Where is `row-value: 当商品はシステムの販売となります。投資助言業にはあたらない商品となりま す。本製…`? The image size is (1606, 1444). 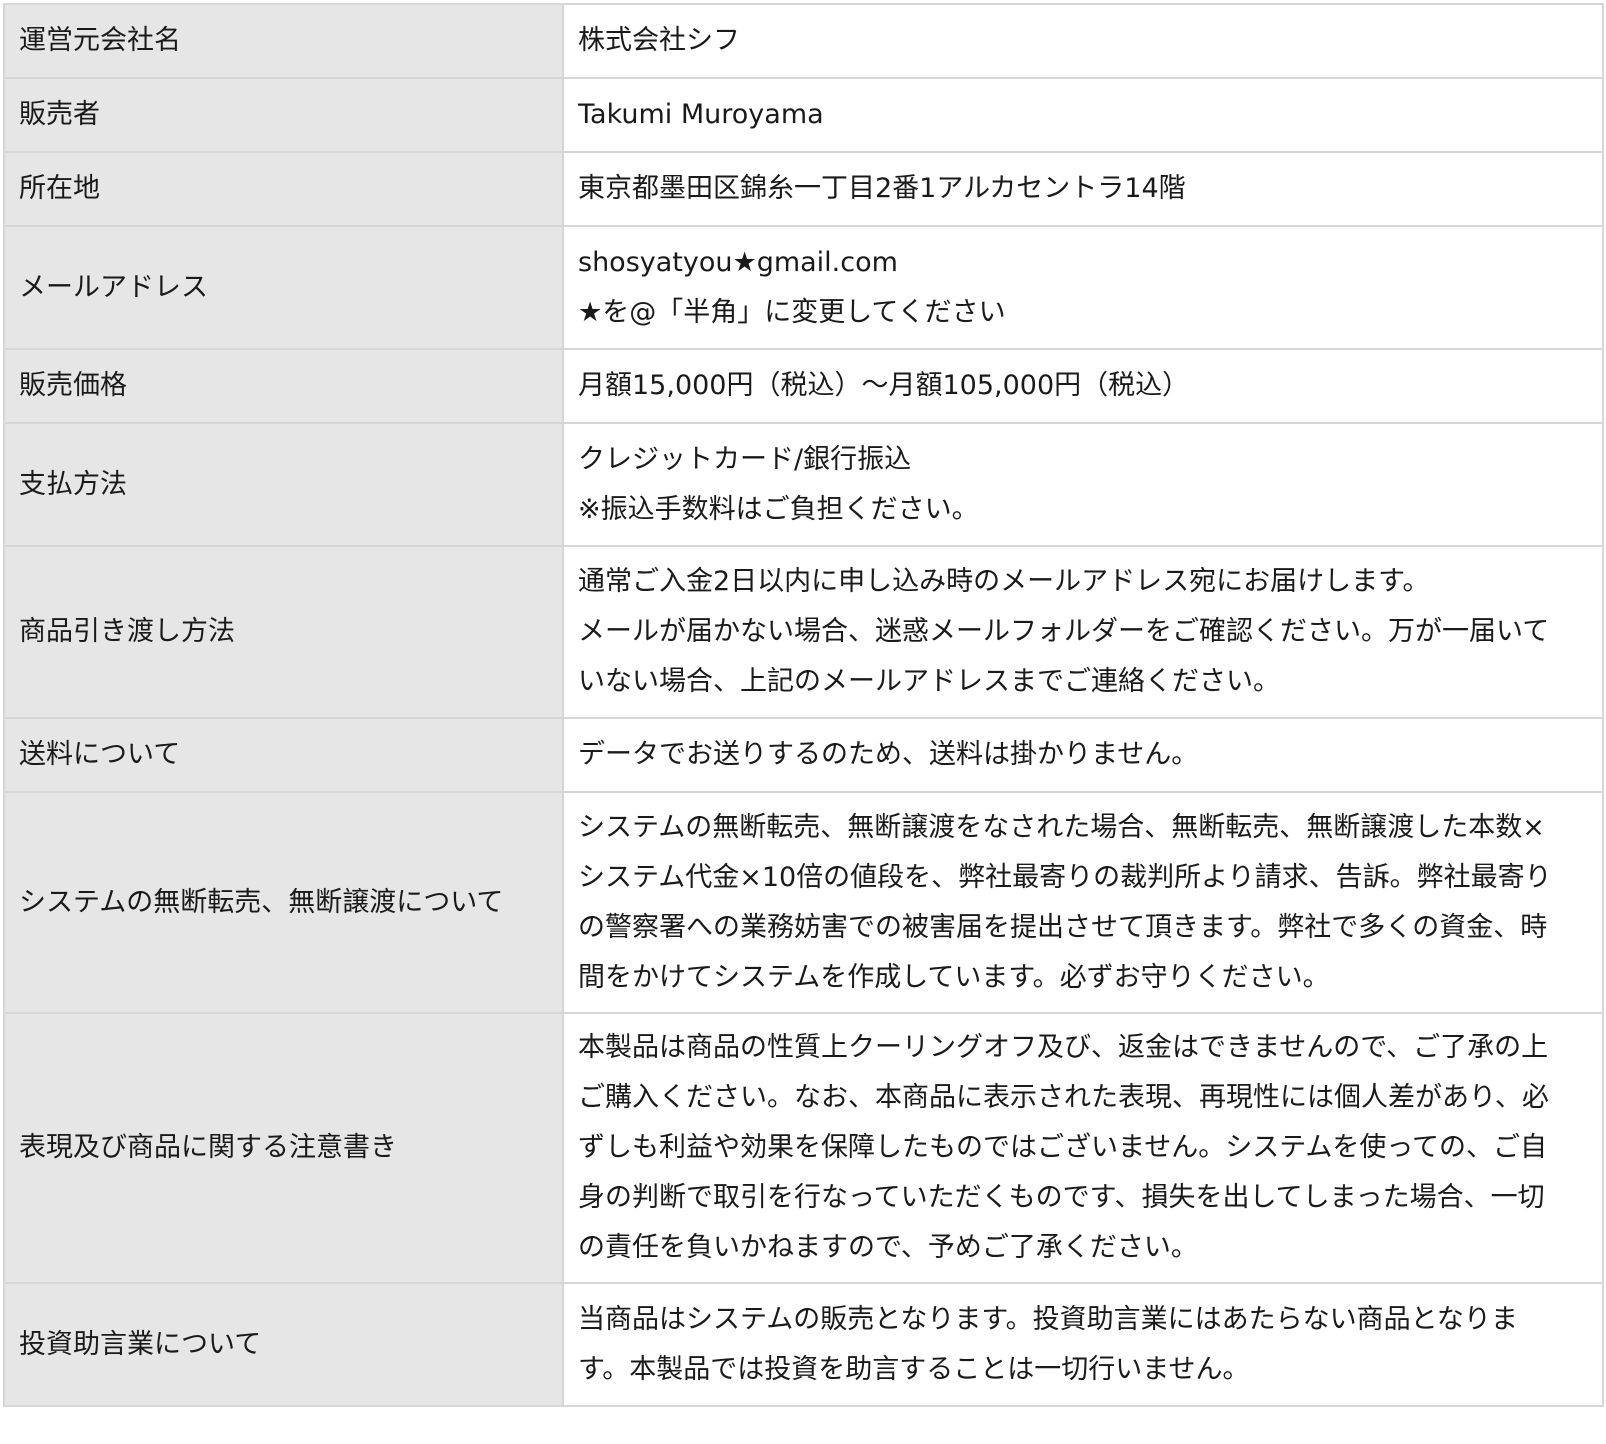
row-value: 当商品はシステムの販売となります。投資助言業にはあたらない商品となりま す。本製… is located at coordinates (1083, 1344).